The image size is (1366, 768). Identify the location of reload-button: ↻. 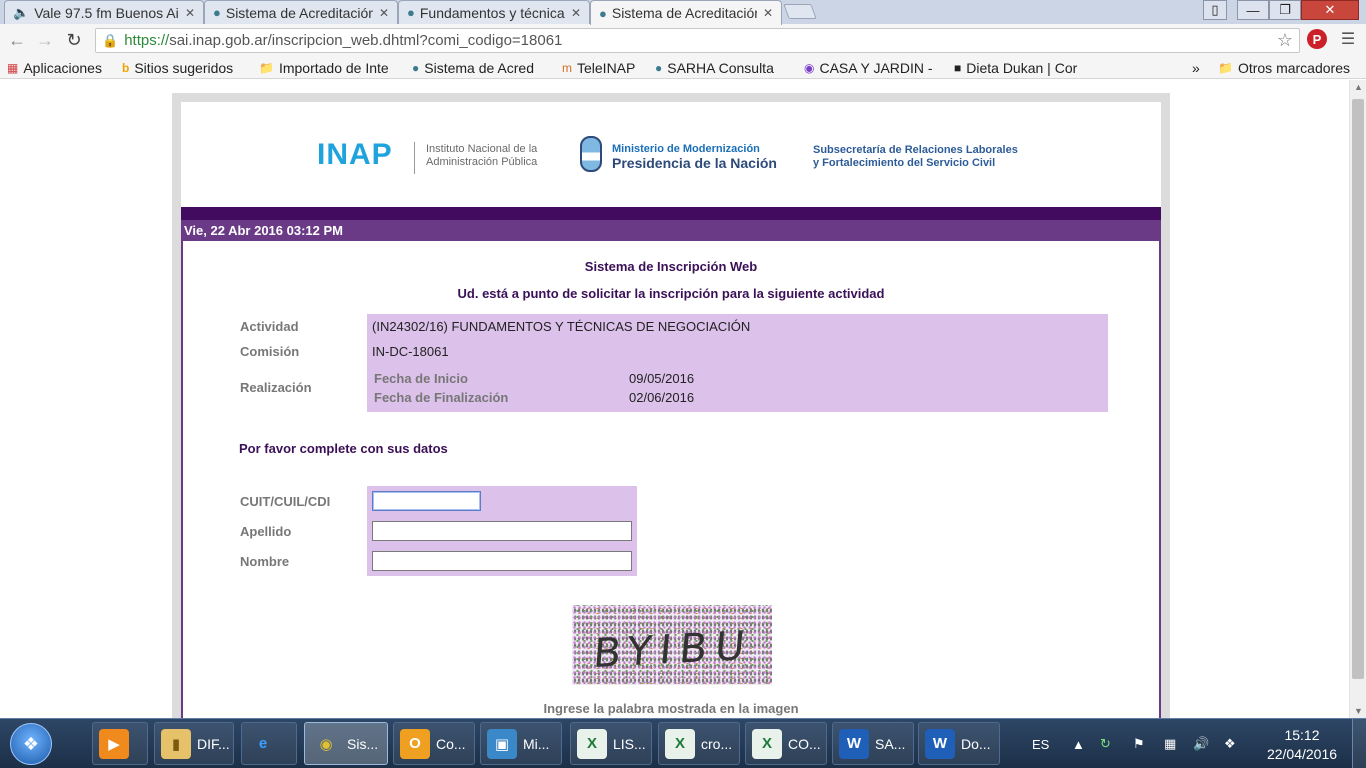
(74, 40).